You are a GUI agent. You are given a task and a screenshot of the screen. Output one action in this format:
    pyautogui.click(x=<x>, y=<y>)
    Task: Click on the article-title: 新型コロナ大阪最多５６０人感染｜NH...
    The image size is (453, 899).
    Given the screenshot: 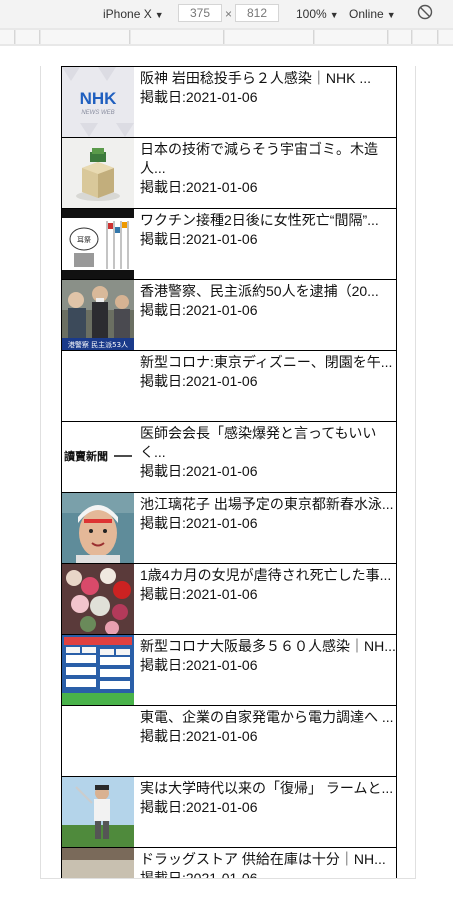 What is the action you would take?
    pyautogui.click(x=268, y=646)
    